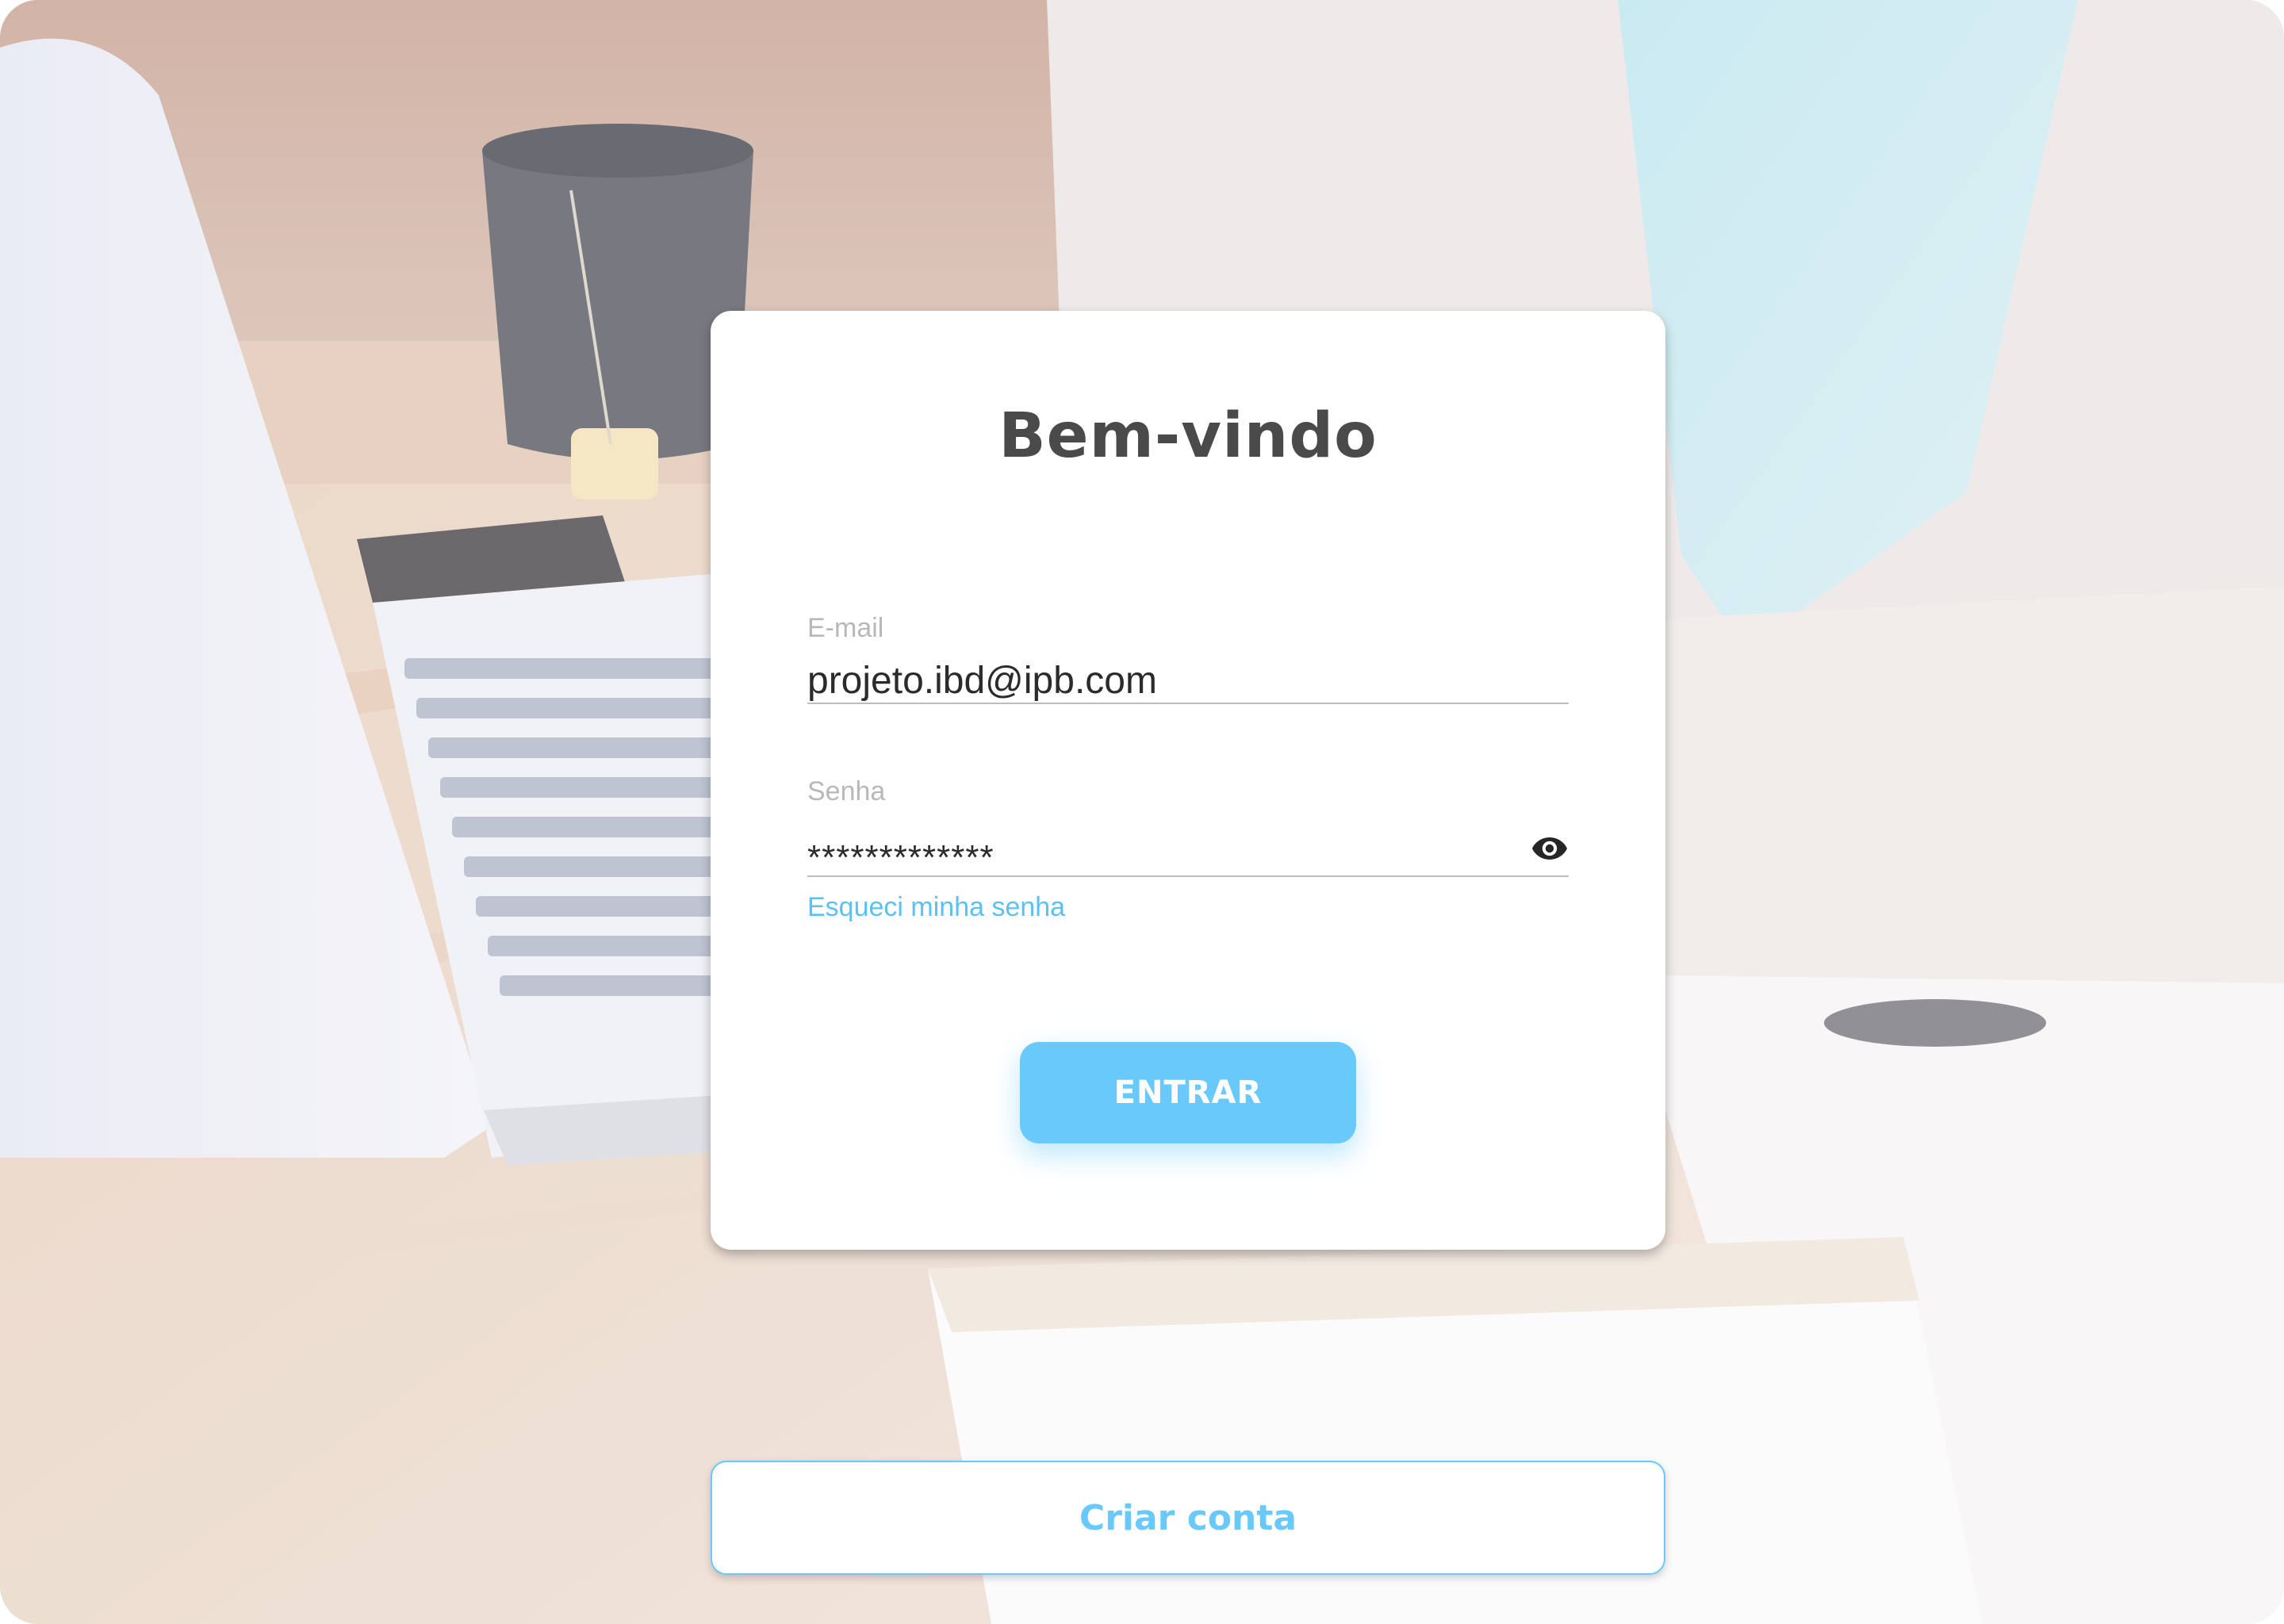 Image resolution: width=2284 pixels, height=1624 pixels. What do you see at coordinates (1188, 1092) in the screenshot?
I see `enter-button: ENTRAR` at bounding box center [1188, 1092].